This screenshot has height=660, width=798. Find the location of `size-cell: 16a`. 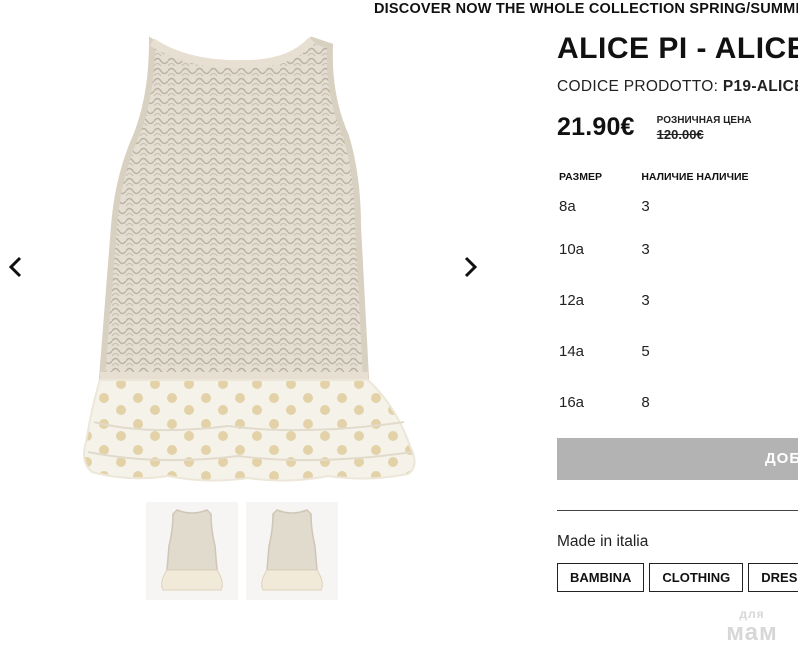

size-cell: 16a is located at coordinates (572, 402).